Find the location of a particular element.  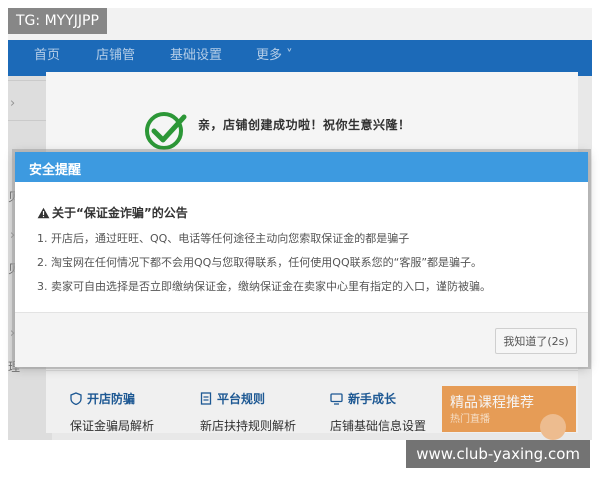

acknowledge-button: 我知道了(2s) is located at coordinates (536, 341).